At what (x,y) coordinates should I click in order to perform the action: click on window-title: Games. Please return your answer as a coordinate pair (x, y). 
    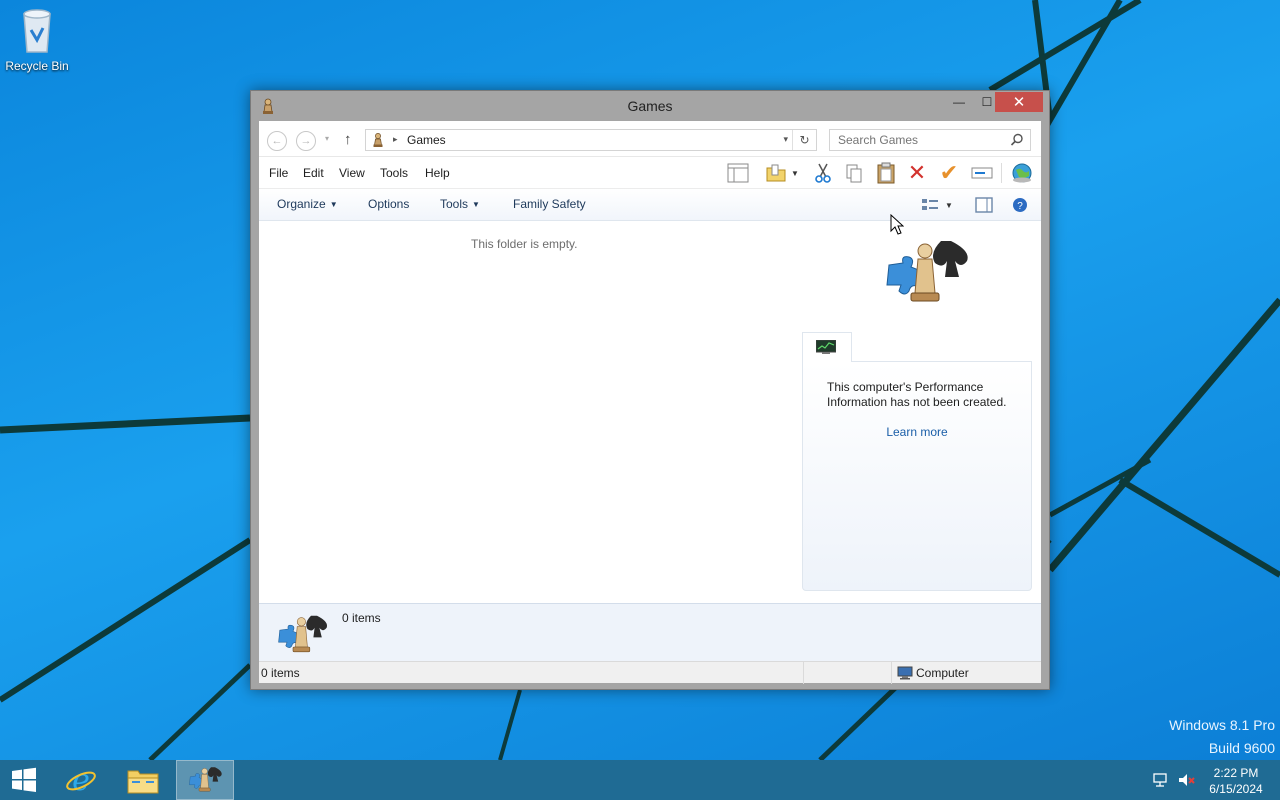
    Looking at the image, I should click on (650, 106).